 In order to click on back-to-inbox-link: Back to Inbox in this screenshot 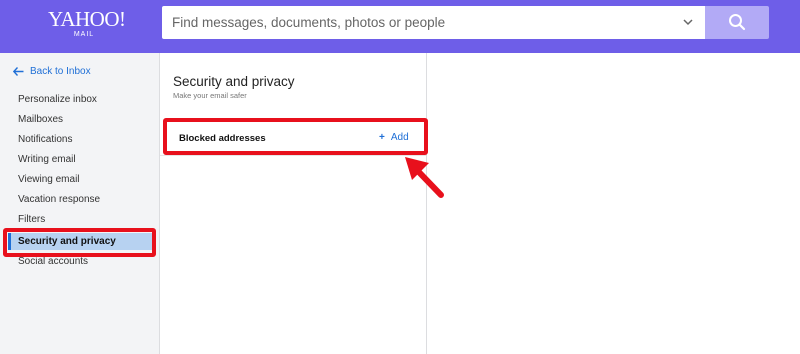, I will do `click(52, 71)`.